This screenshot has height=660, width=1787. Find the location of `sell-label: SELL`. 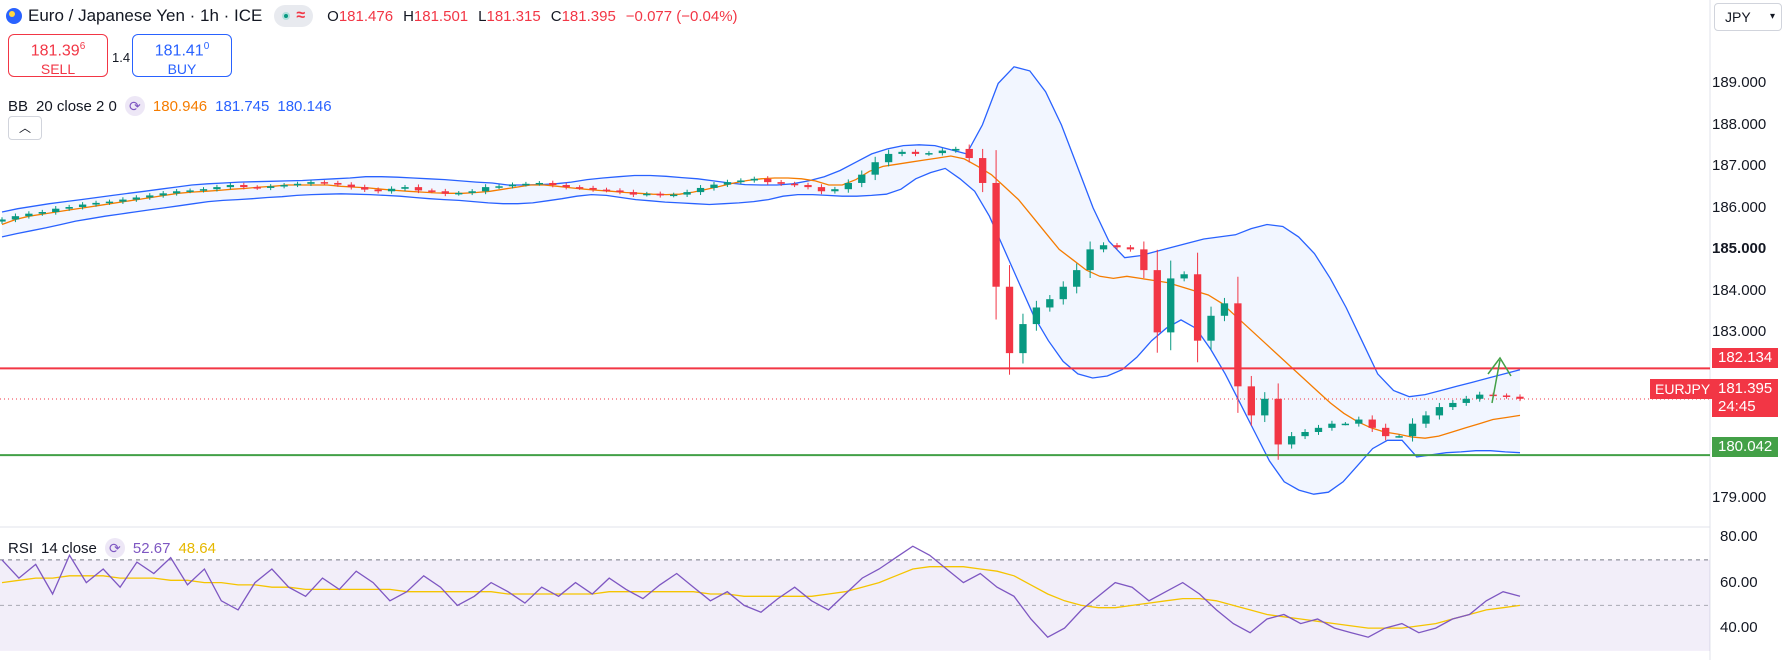

sell-label: SELL is located at coordinates (58, 69).